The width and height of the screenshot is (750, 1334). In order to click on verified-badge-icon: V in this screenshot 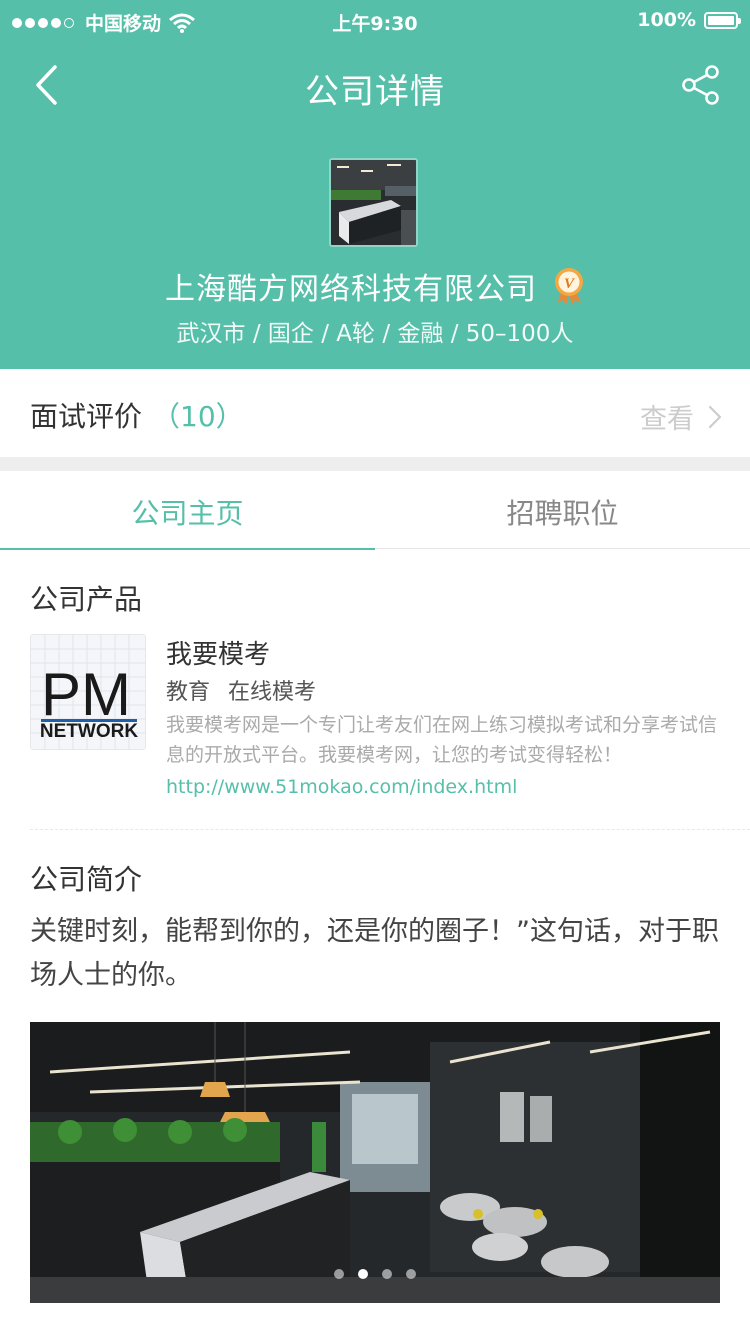, I will do `click(569, 286)`.